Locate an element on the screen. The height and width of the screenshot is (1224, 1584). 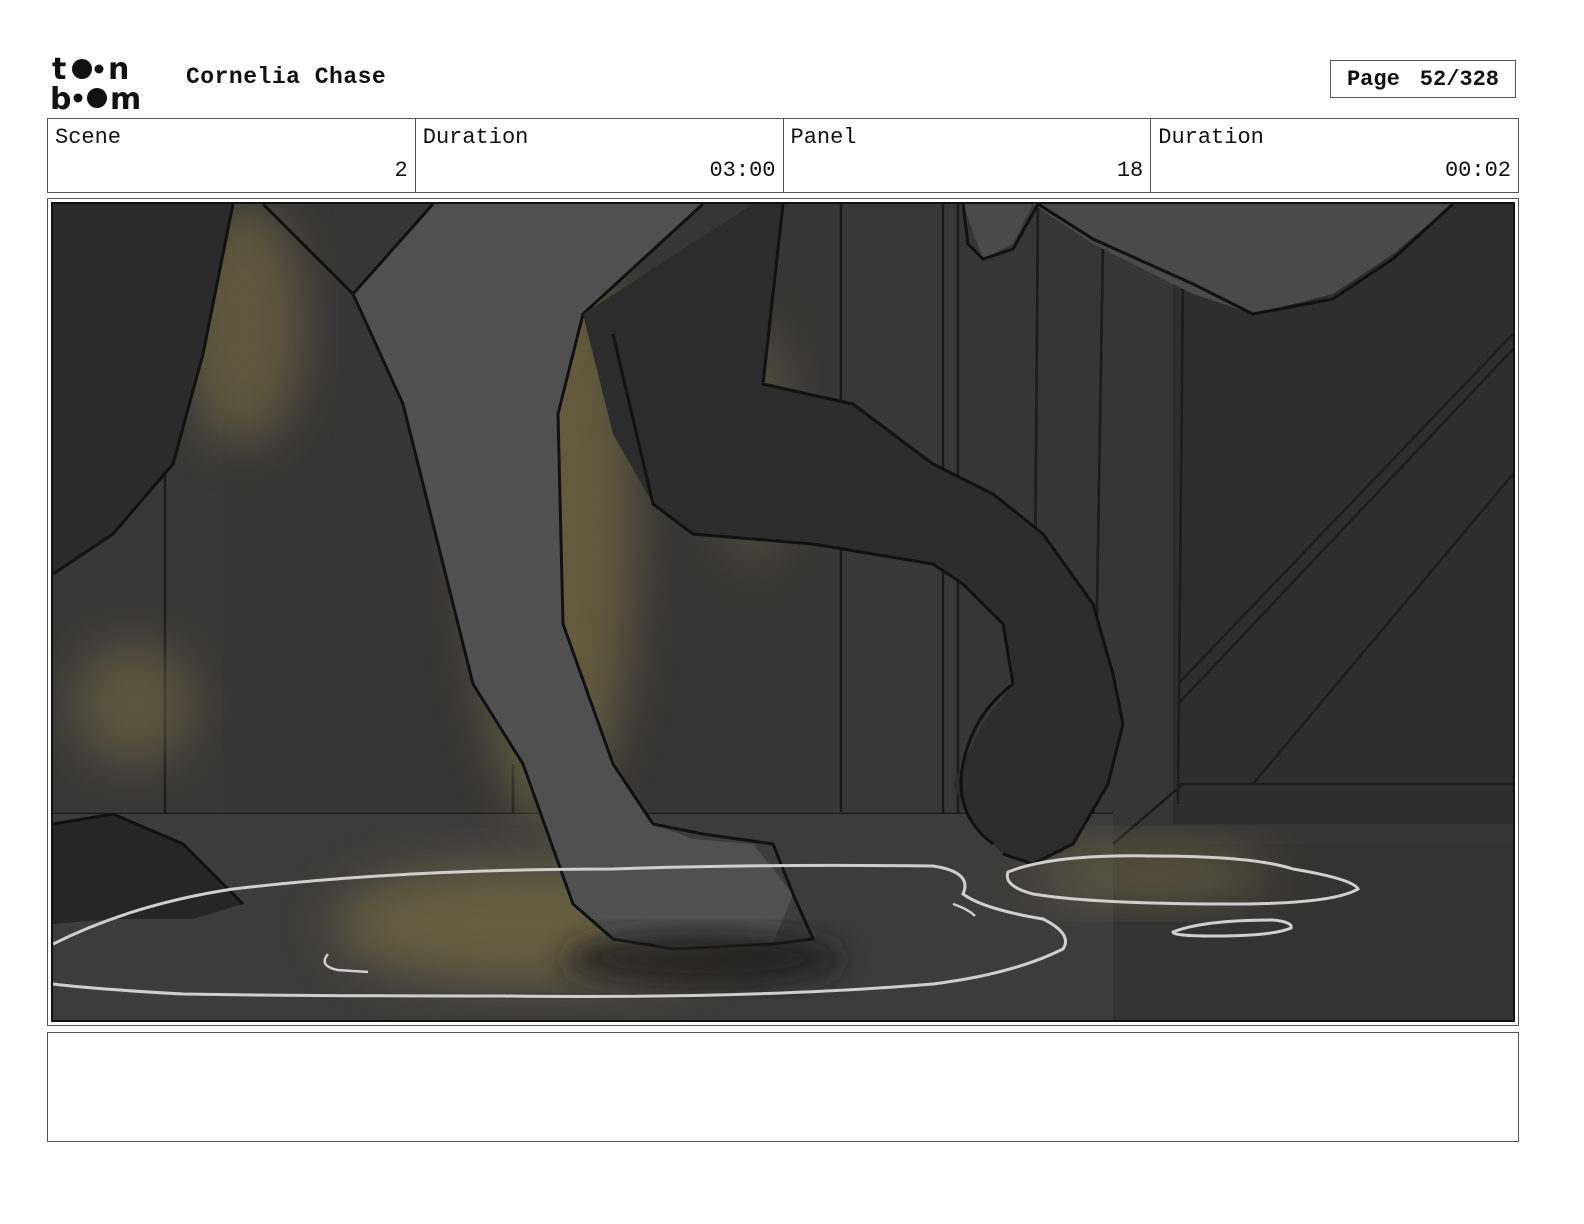
panel-label: Panel is located at coordinates (823, 137).